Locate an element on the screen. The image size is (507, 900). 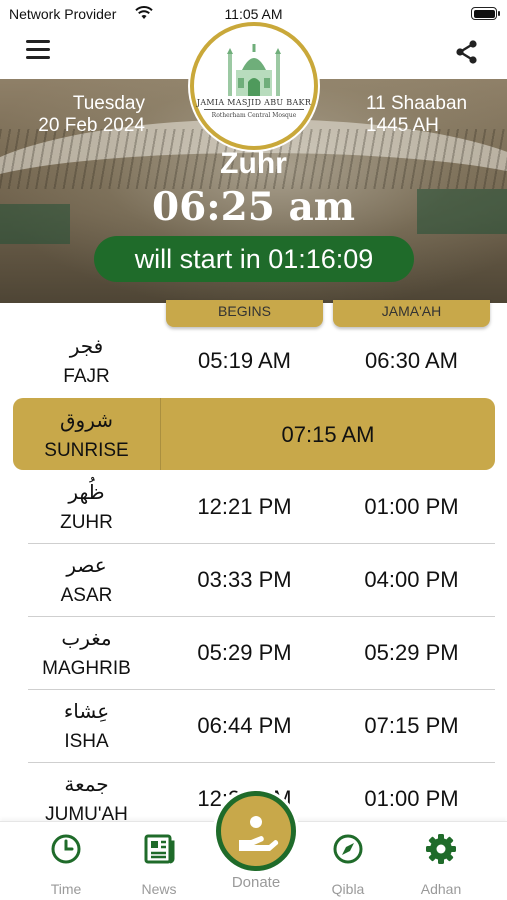
gregorian-date: Tuesday 20 Feb 2024 is located at coordinates (72, 115).